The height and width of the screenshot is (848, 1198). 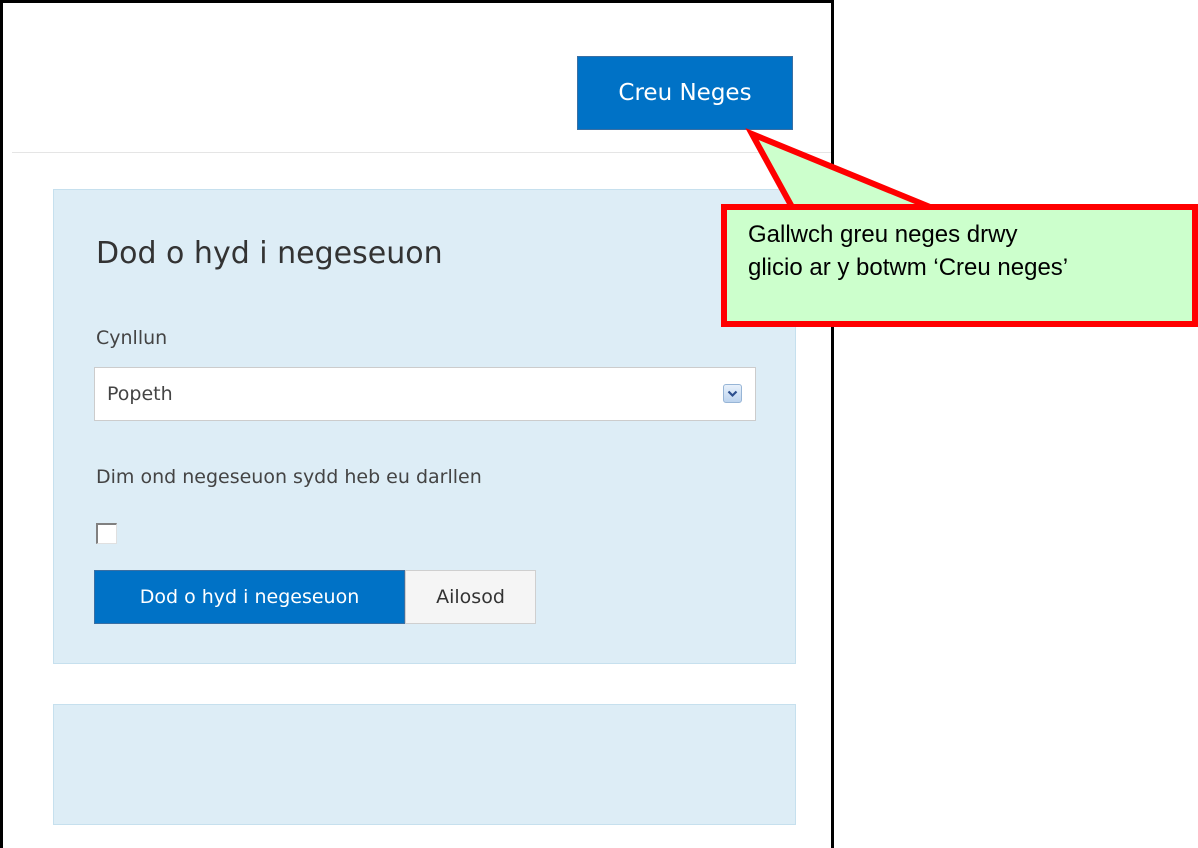 I want to click on unread-only-checkbox, so click(x=106, y=533).